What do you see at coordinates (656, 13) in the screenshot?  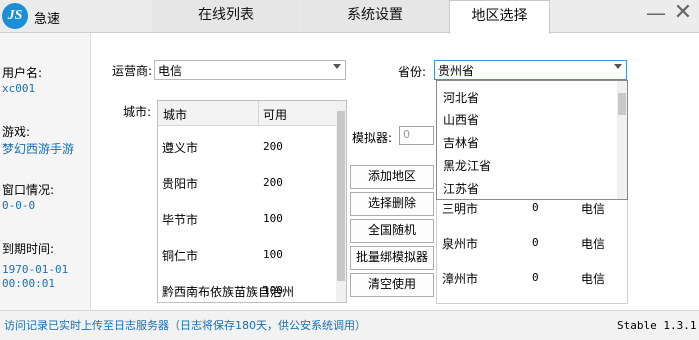 I see `minimize-icon: —` at bounding box center [656, 13].